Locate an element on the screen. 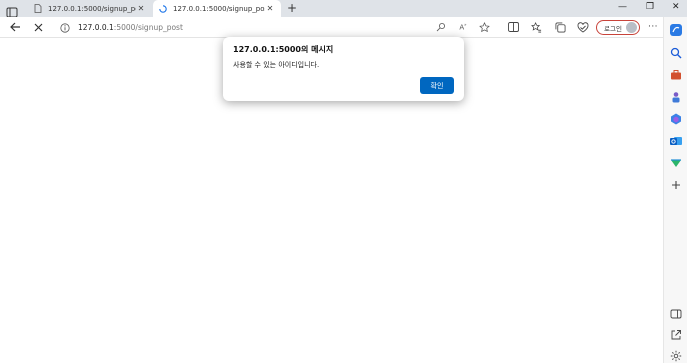 This screenshot has height=363, width=687. login-label: 로그인 is located at coordinates (613, 28).